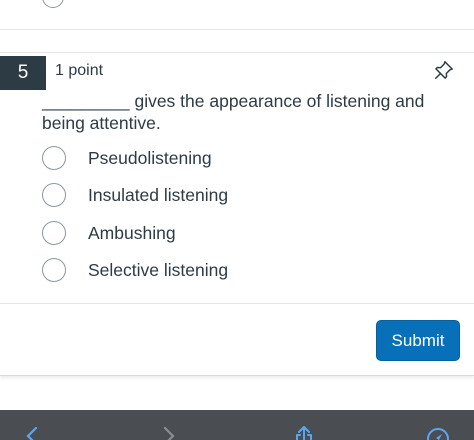 The width and height of the screenshot is (474, 440). Describe the element at coordinates (237, 425) in the screenshot. I see `browser-toolbar` at that location.